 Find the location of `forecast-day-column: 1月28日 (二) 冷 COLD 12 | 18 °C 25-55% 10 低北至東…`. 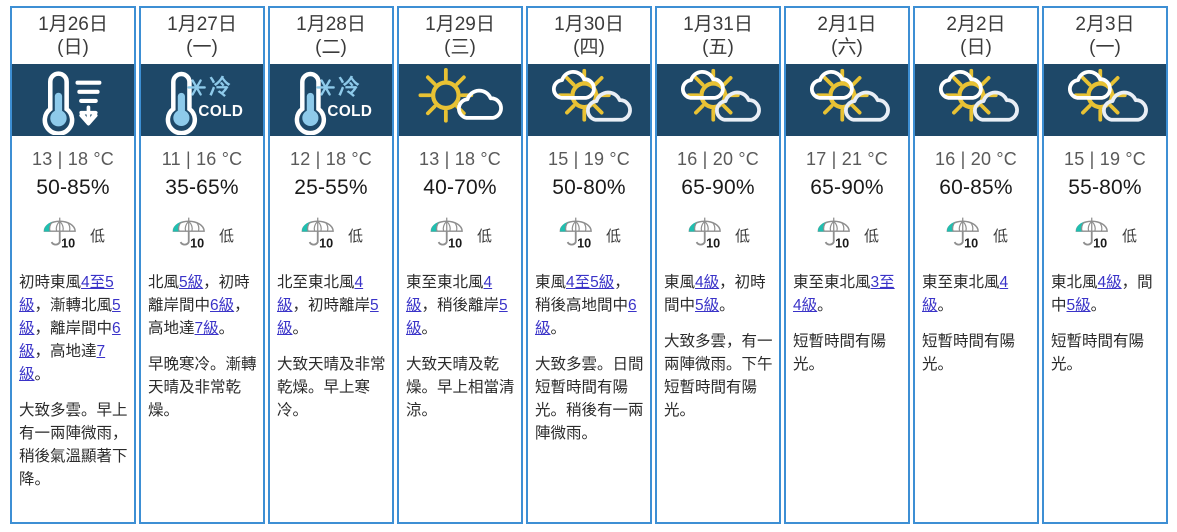

forecast-day-column: 1月28日 (二) 冷 COLD 12 | 18 °C 25-55% 10 低北至東… is located at coordinates (331, 265).